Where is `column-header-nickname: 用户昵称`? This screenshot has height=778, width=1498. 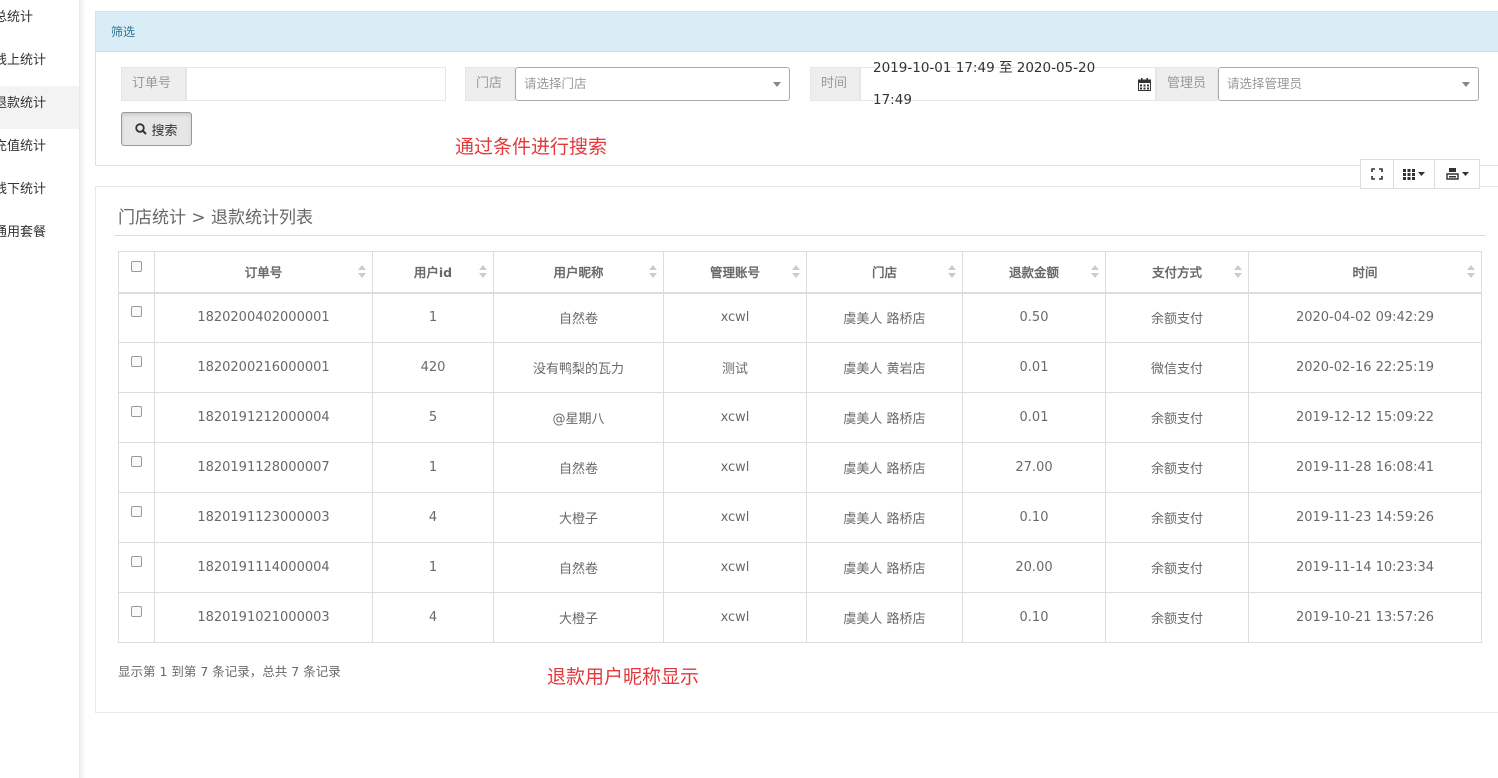 column-header-nickname: 用户昵称 is located at coordinates (578, 272).